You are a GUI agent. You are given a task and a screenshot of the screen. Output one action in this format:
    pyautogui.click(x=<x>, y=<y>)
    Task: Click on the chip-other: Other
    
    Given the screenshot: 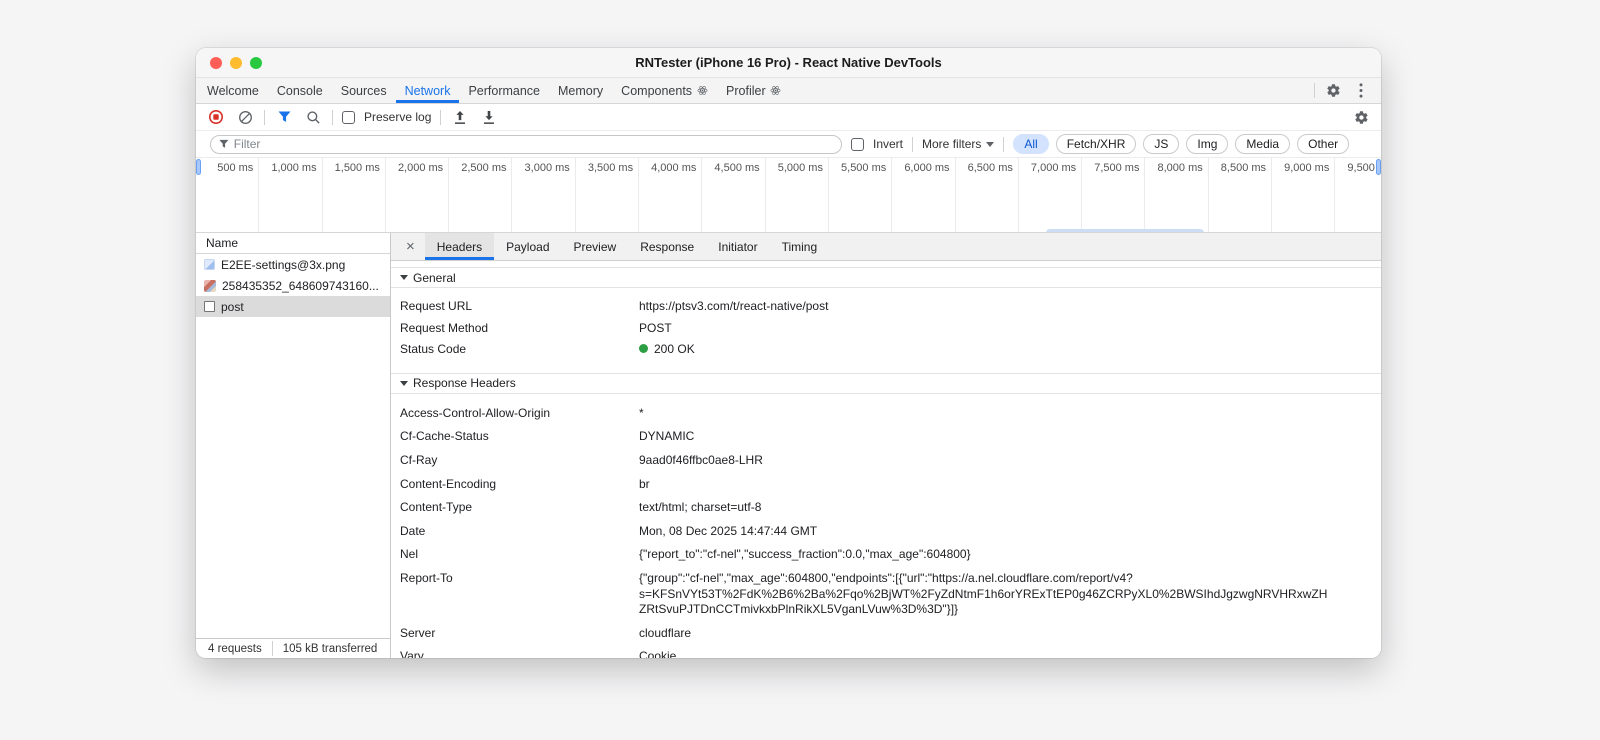 What is the action you would take?
    pyautogui.click(x=1323, y=144)
    